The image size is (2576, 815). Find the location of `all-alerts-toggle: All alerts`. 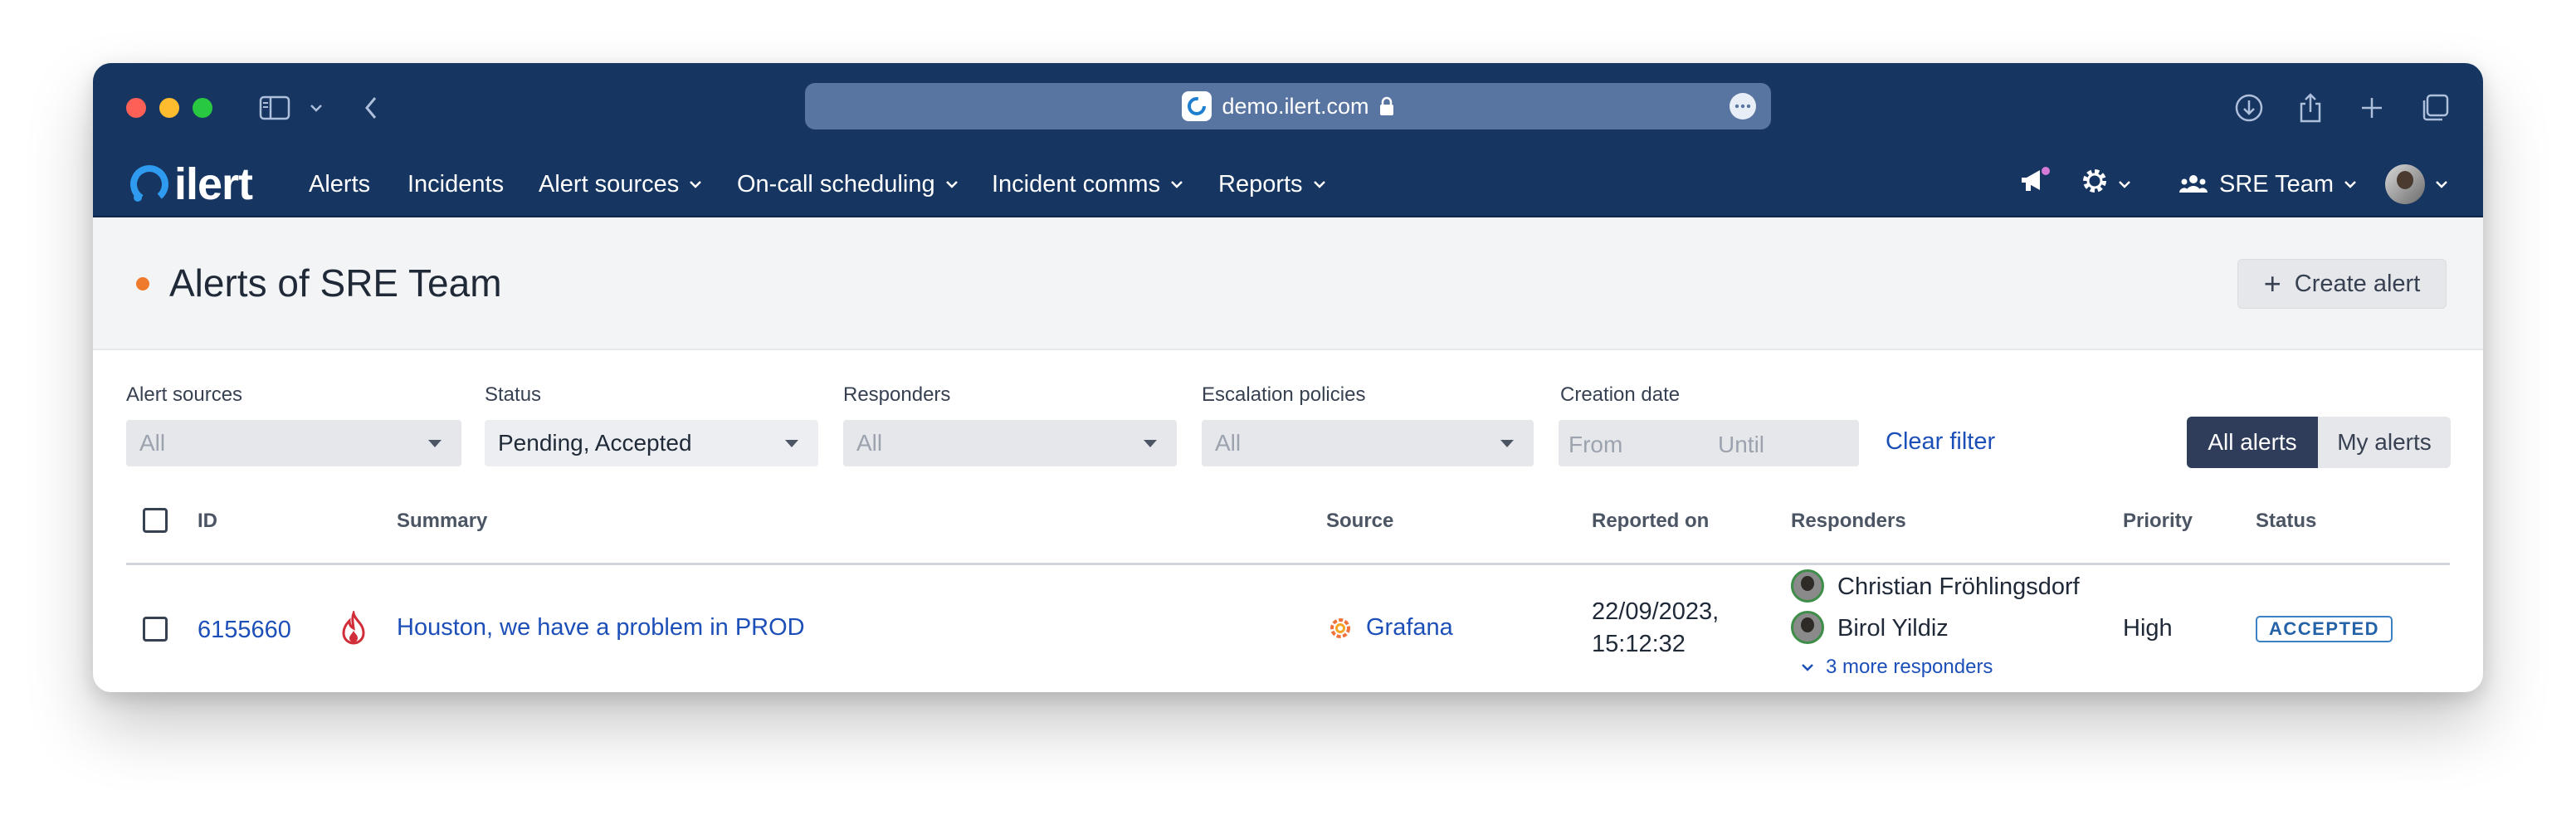

all-alerts-toggle: All alerts is located at coordinates (2253, 442).